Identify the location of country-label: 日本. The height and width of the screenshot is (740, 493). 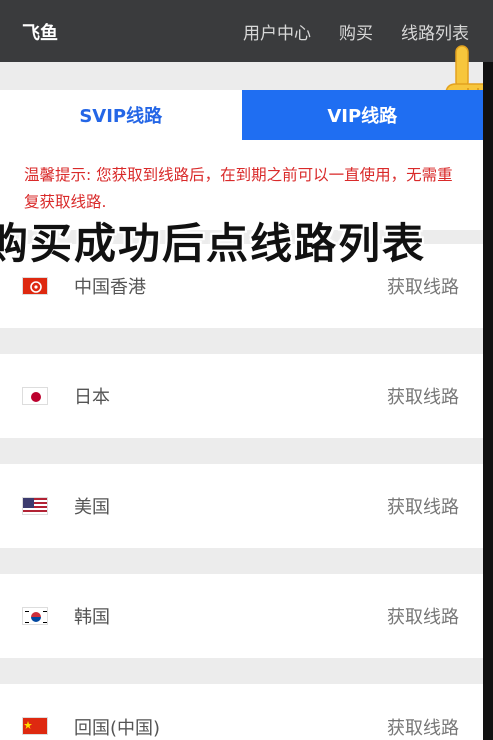
(92, 397).